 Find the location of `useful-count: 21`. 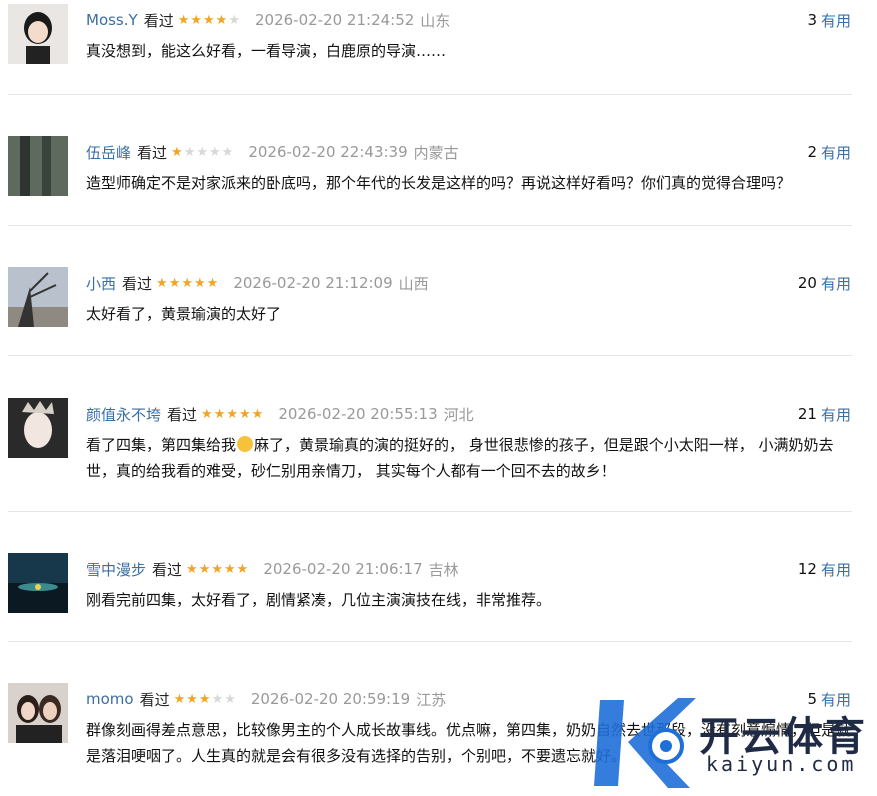

useful-count: 21 is located at coordinates (807, 414).